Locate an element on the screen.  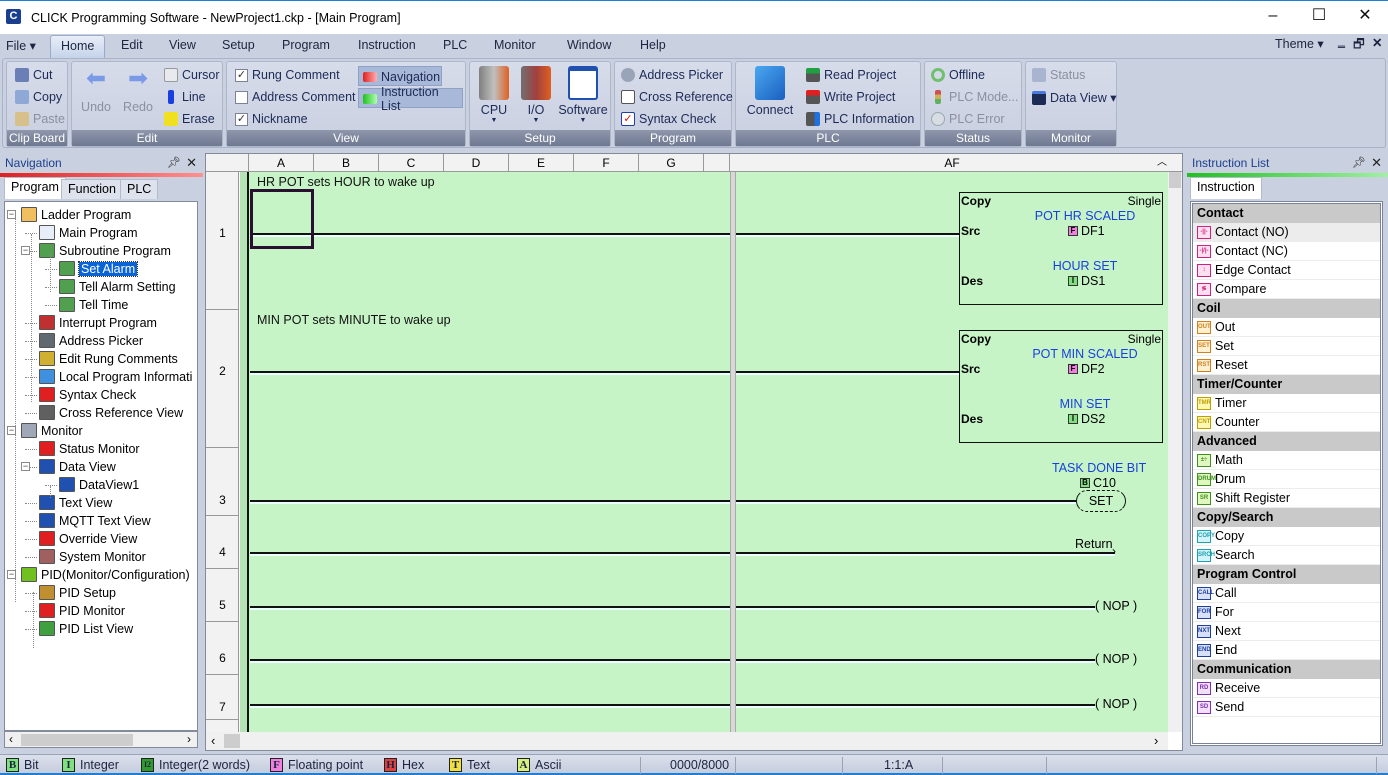
nickname-checkbox: ✓ Nickname is located at coordinates (271, 119).